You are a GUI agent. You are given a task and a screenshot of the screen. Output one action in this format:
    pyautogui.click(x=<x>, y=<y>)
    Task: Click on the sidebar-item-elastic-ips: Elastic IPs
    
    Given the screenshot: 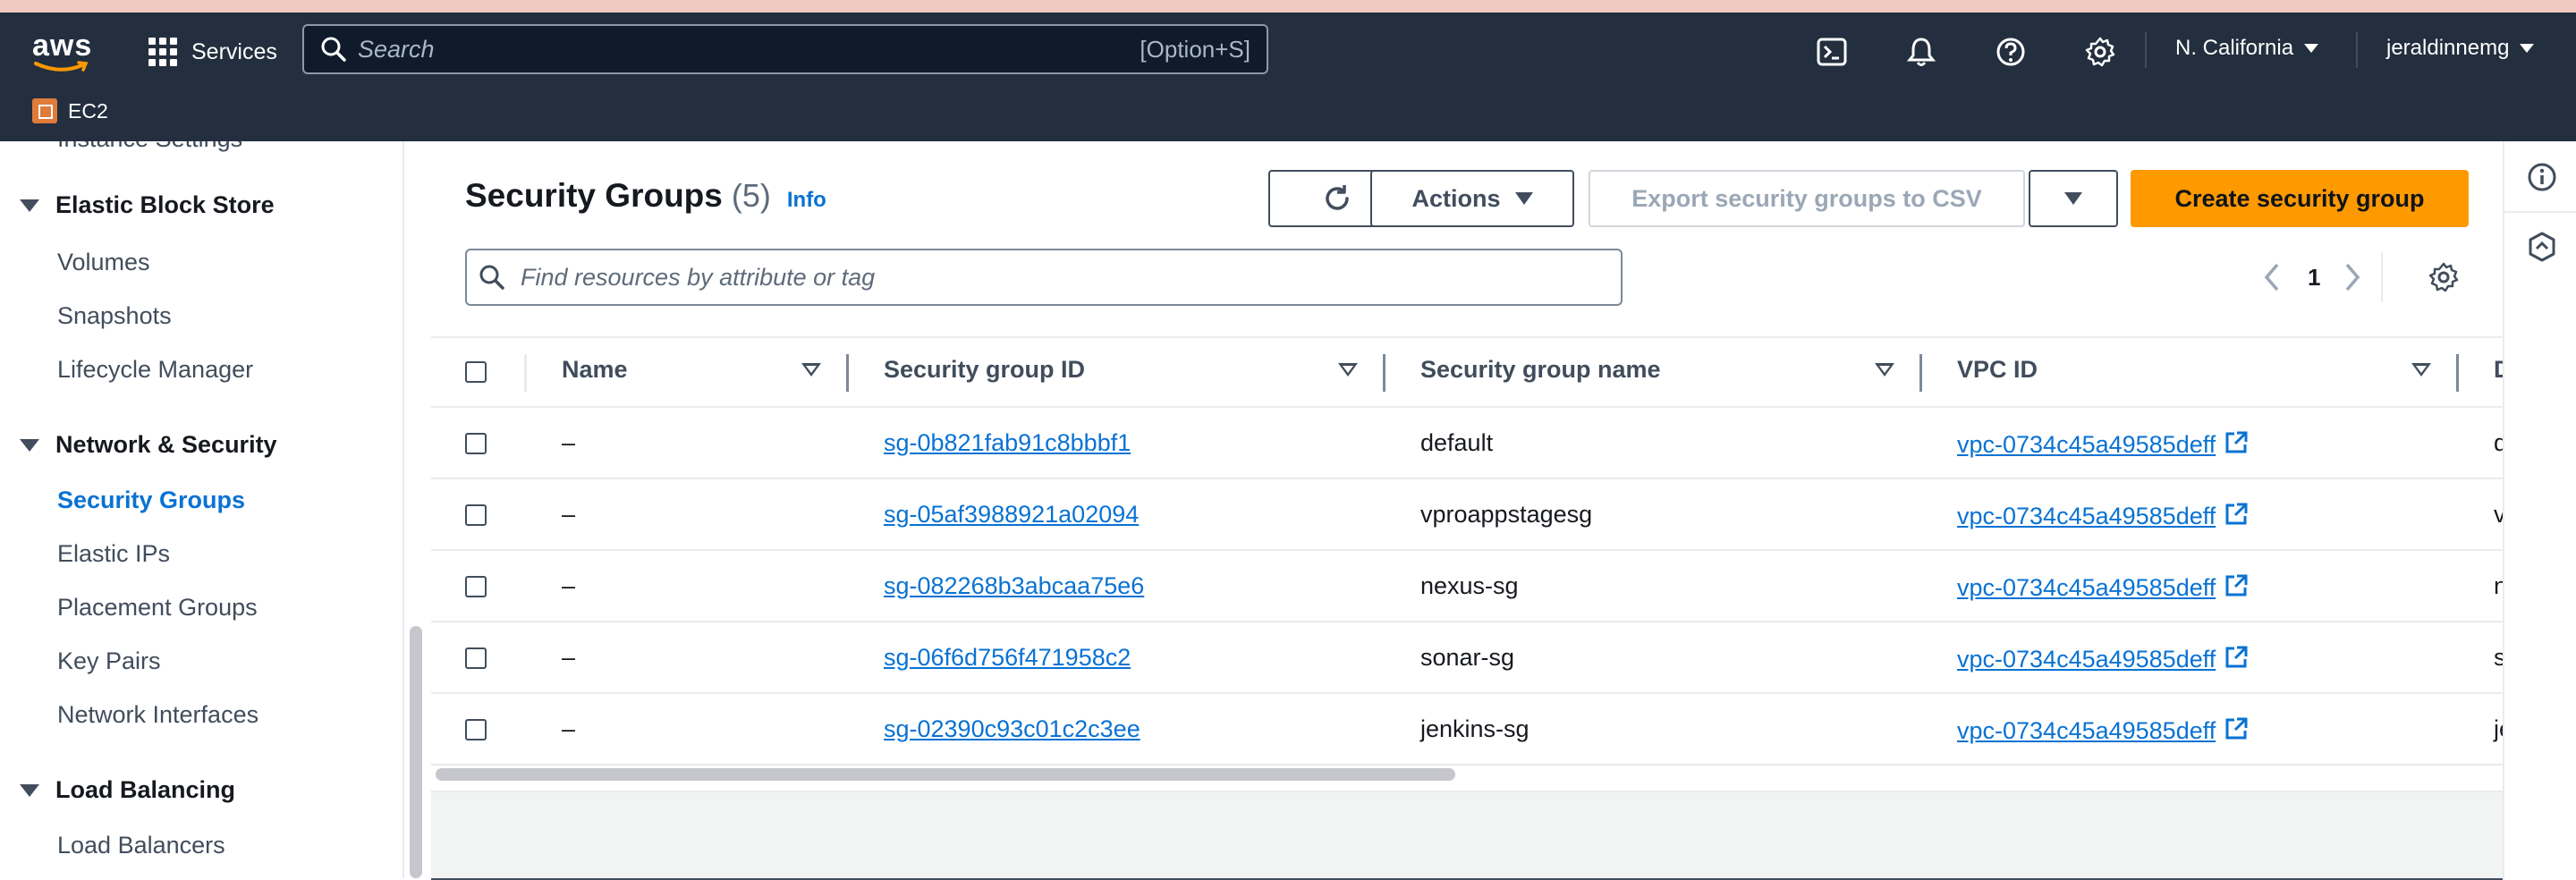 What is the action you would take?
    pyautogui.click(x=113, y=554)
    